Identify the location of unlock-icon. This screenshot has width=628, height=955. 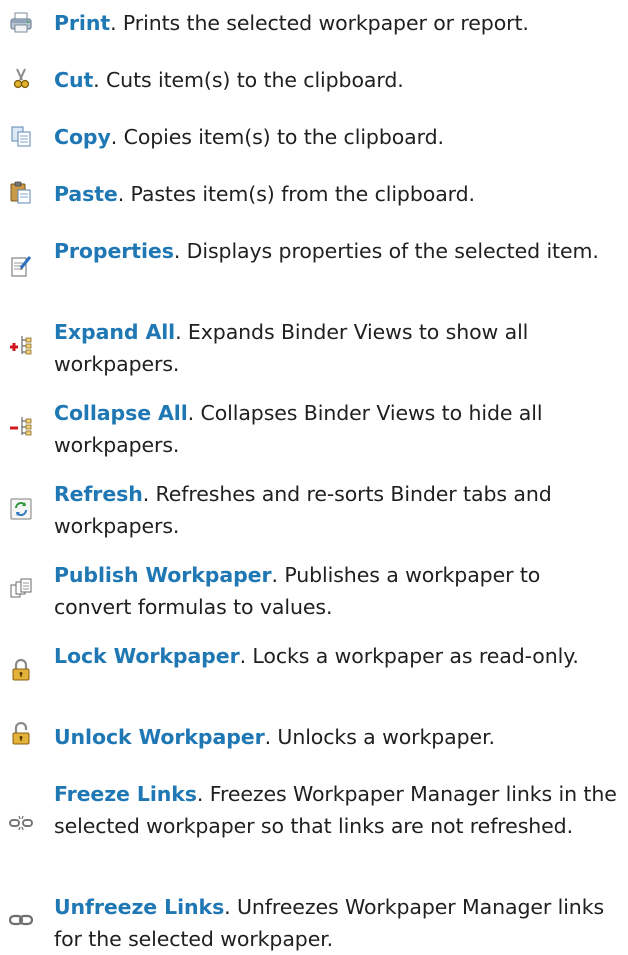
(21, 734).